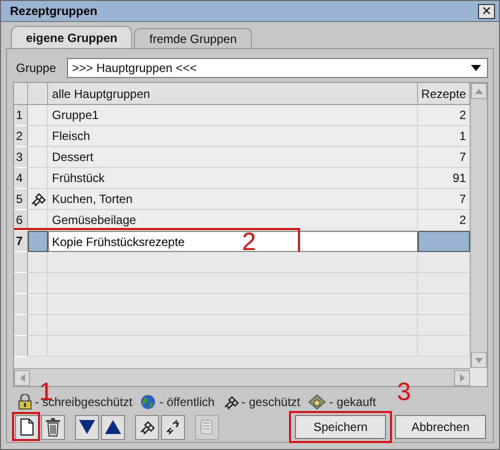  I want to click on copy-icon, so click(207, 427).